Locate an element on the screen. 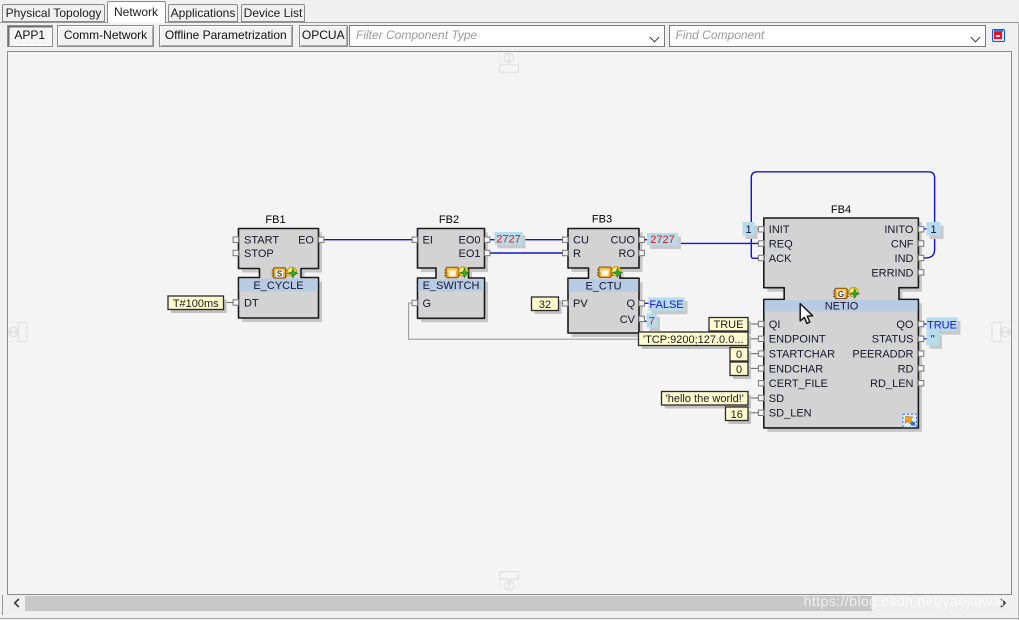 This screenshot has width=1019, height=620. svg-text: START is located at coordinates (261, 241).